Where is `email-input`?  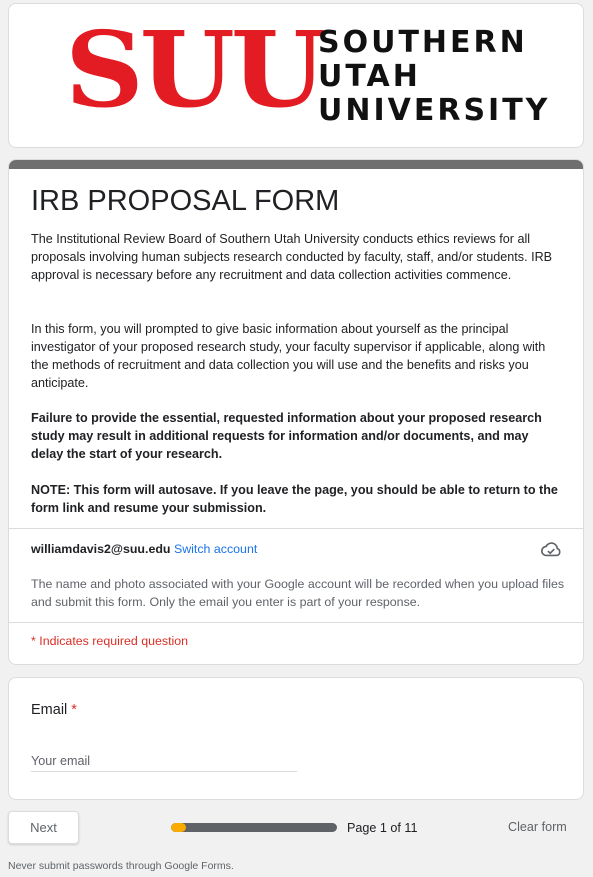
email-input is located at coordinates (164, 761).